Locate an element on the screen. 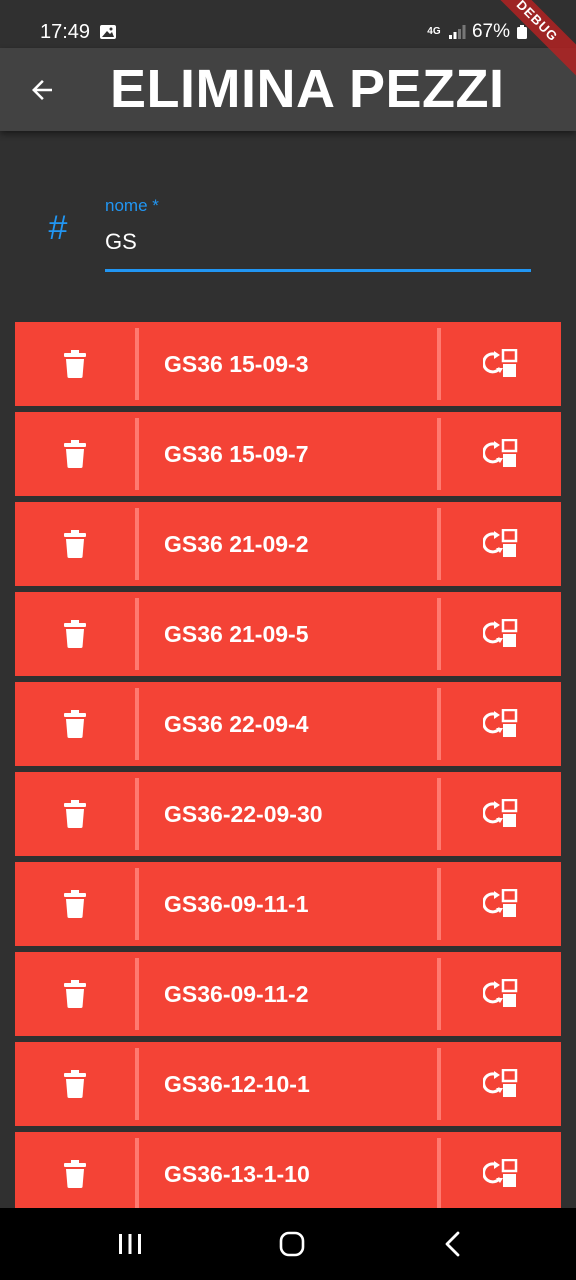 The width and height of the screenshot is (576, 1280). piece-label: GS36 21-09-2 is located at coordinates (236, 543).